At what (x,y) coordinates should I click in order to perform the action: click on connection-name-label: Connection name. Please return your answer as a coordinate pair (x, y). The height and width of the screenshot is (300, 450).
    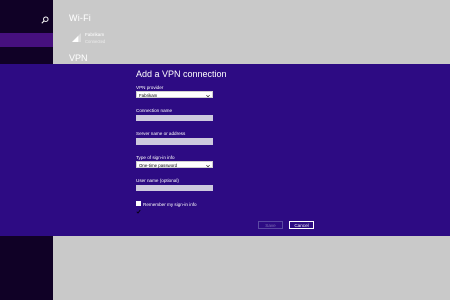
    Looking at the image, I should click on (154, 110).